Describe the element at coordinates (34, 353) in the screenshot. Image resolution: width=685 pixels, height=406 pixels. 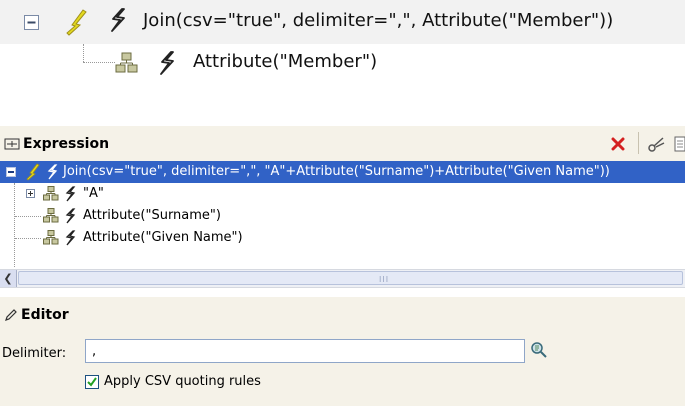
I see `delimiter-label: Delimiter:` at that location.